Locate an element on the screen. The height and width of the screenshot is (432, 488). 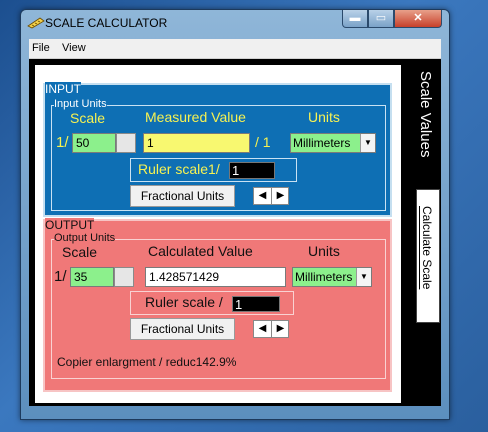
input-units-label: Units is located at coordinates (324, 117).